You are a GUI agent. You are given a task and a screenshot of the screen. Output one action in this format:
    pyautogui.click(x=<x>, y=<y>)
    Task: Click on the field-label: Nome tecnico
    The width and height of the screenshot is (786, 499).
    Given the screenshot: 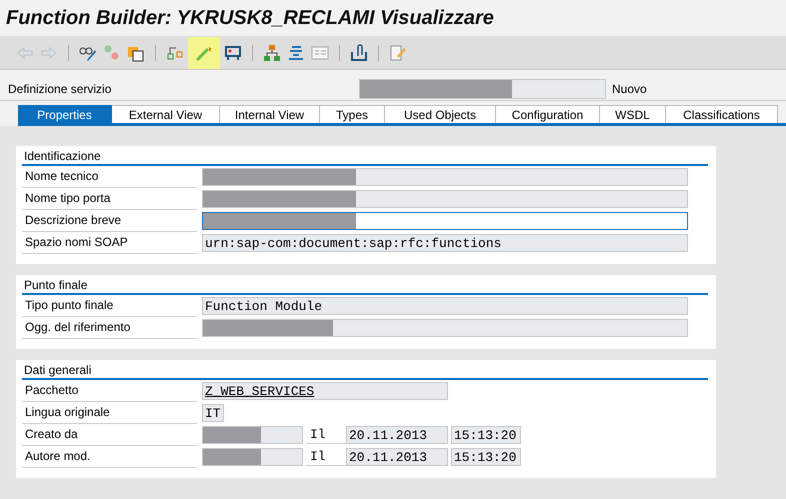 What is the action you would take?
    pyautogui.click(x=109, y=177)
    